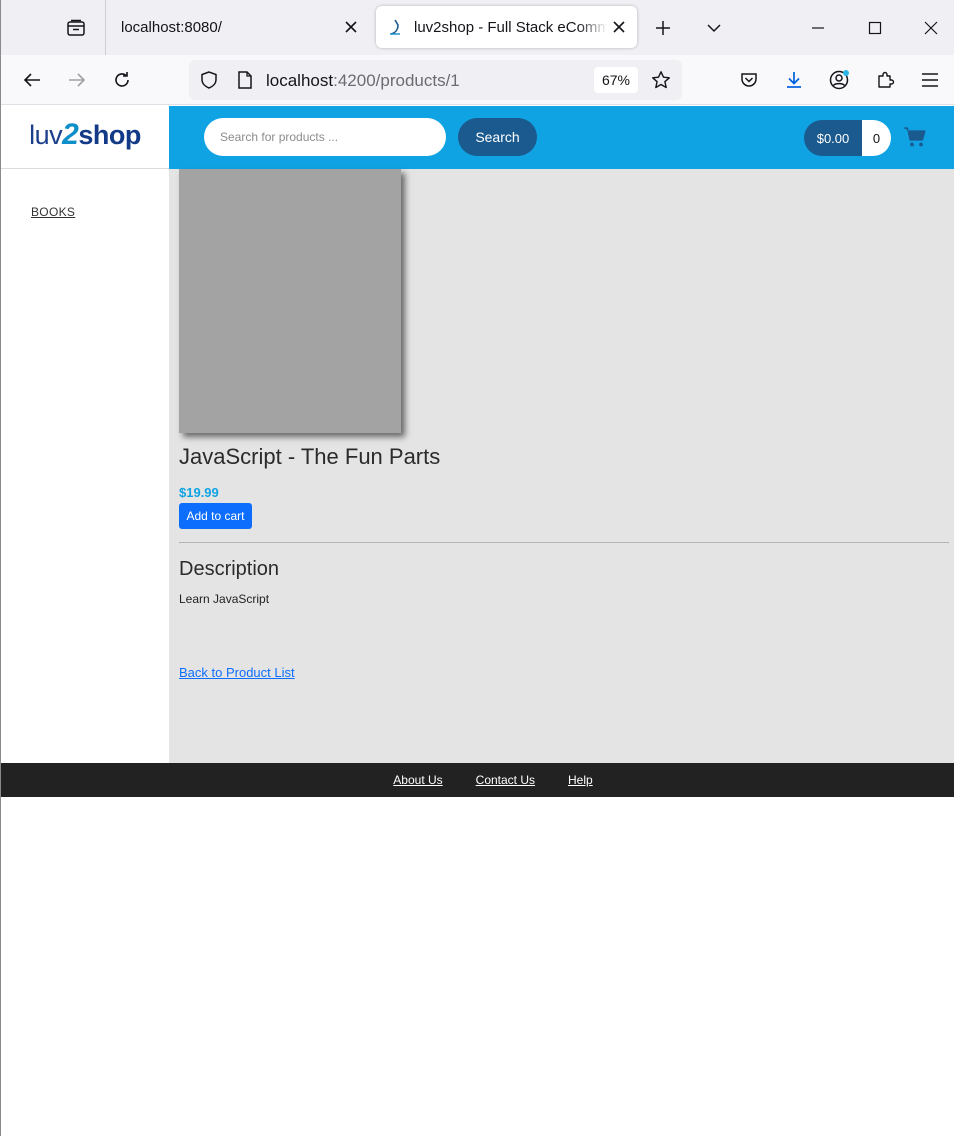 The width and height of the screenshot is (954, 1136). Describe the element at coordinates (122, 80) in the screenshot. I see `reload-icon` at that location.